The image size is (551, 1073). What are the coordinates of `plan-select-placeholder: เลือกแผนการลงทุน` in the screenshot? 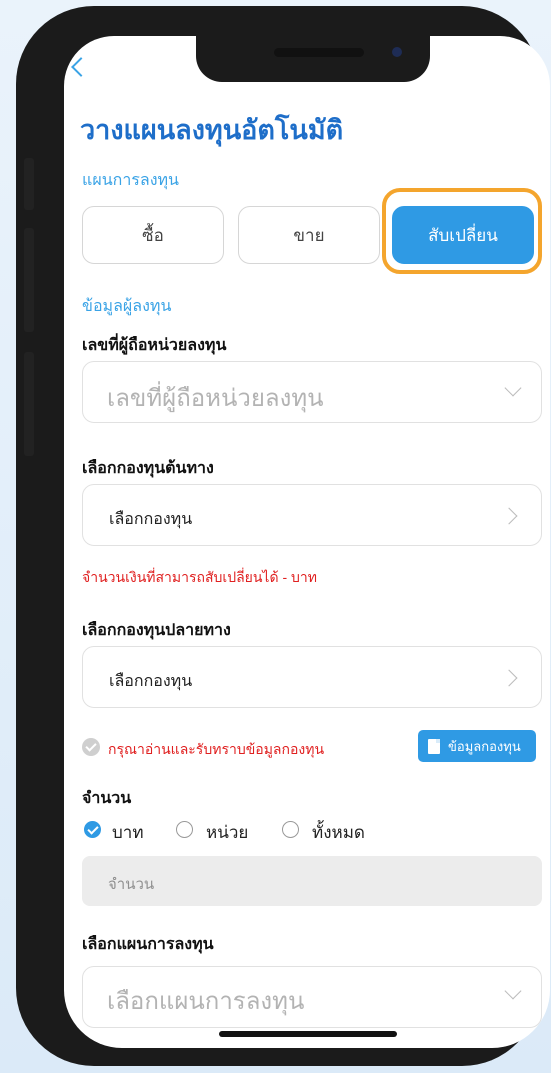 It's located at (206, 1001).